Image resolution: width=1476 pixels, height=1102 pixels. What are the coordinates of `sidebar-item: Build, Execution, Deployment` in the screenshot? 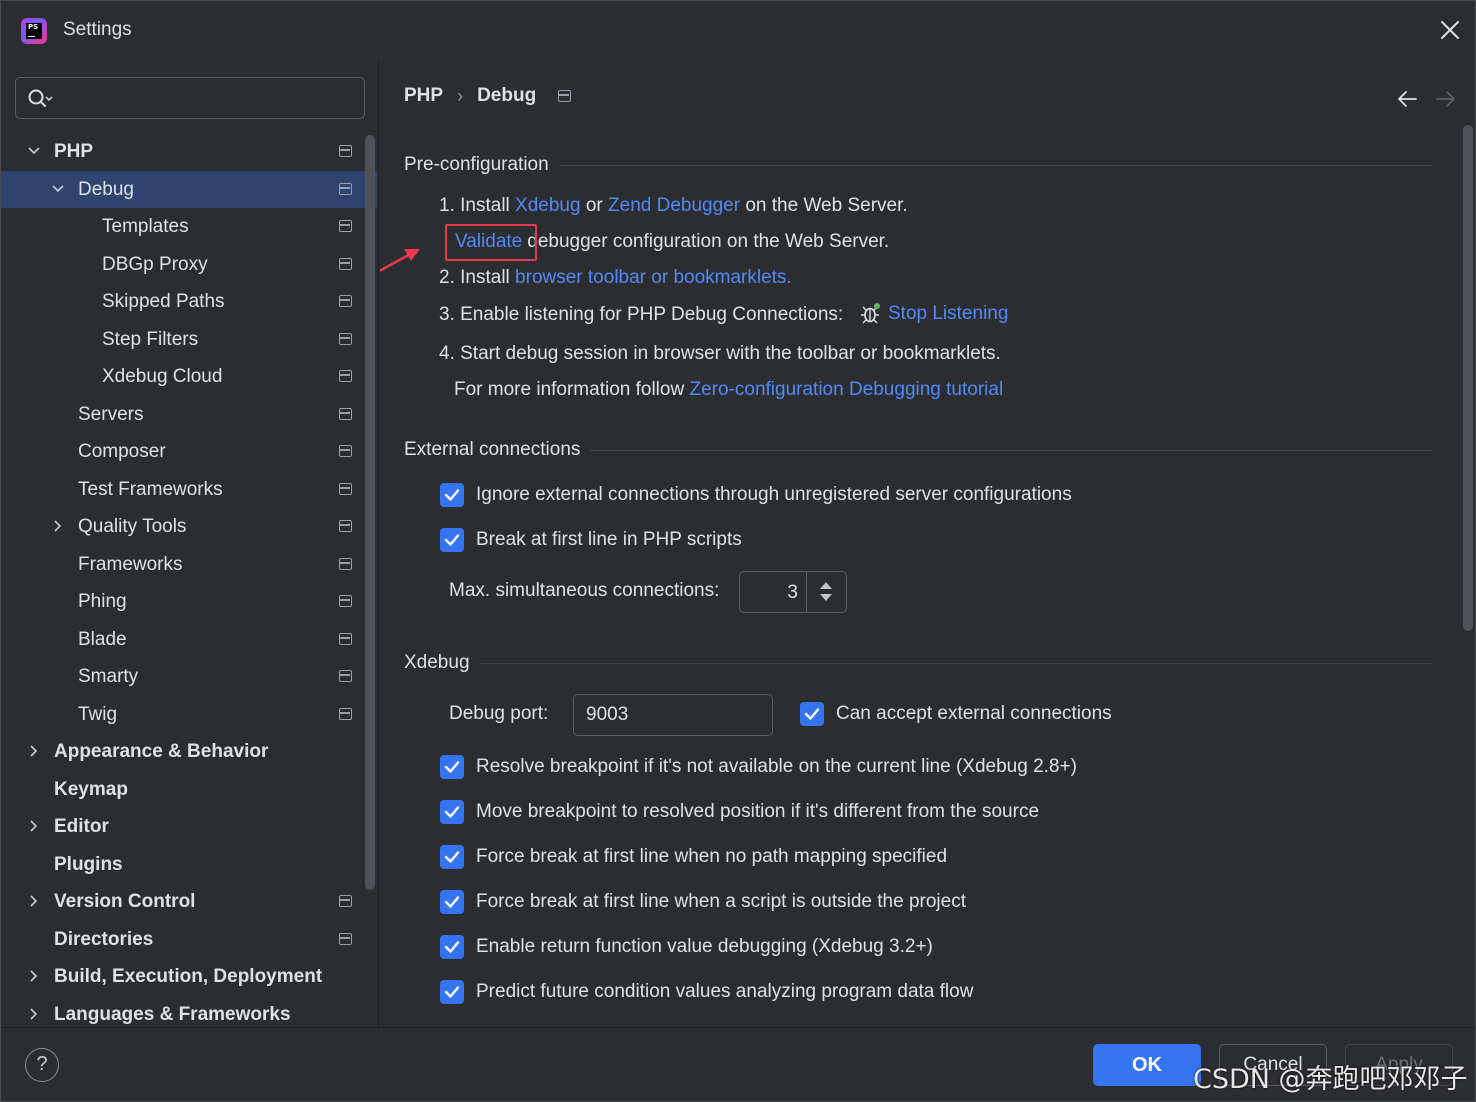 It's located at (189, 976).